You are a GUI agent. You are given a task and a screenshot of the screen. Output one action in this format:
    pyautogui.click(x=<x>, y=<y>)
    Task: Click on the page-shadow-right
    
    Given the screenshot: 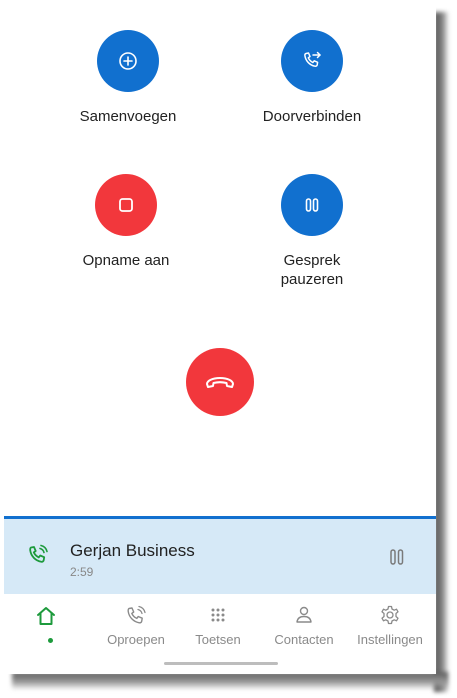 What is the action you would take?
    pyautogui.click(x=441, y=352)
    